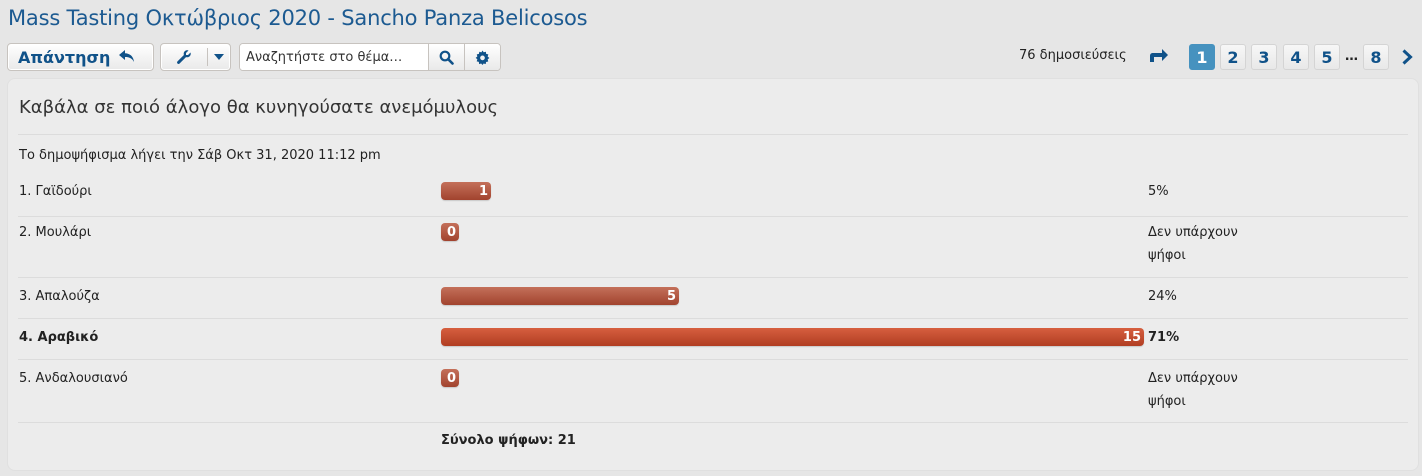  Describe the element at coordinates (1264, 57) in the screenshot. I see `page-3: 3` at that location.